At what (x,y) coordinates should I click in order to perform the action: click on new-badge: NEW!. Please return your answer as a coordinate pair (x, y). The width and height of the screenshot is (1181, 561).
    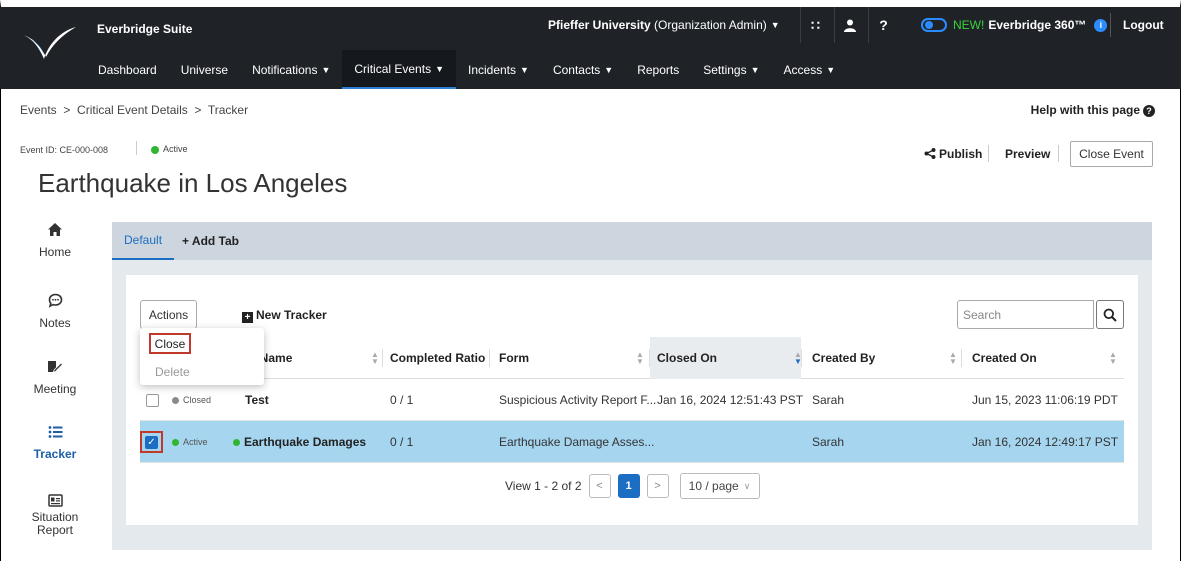
    Looking at the image, I should click on (969, 25).